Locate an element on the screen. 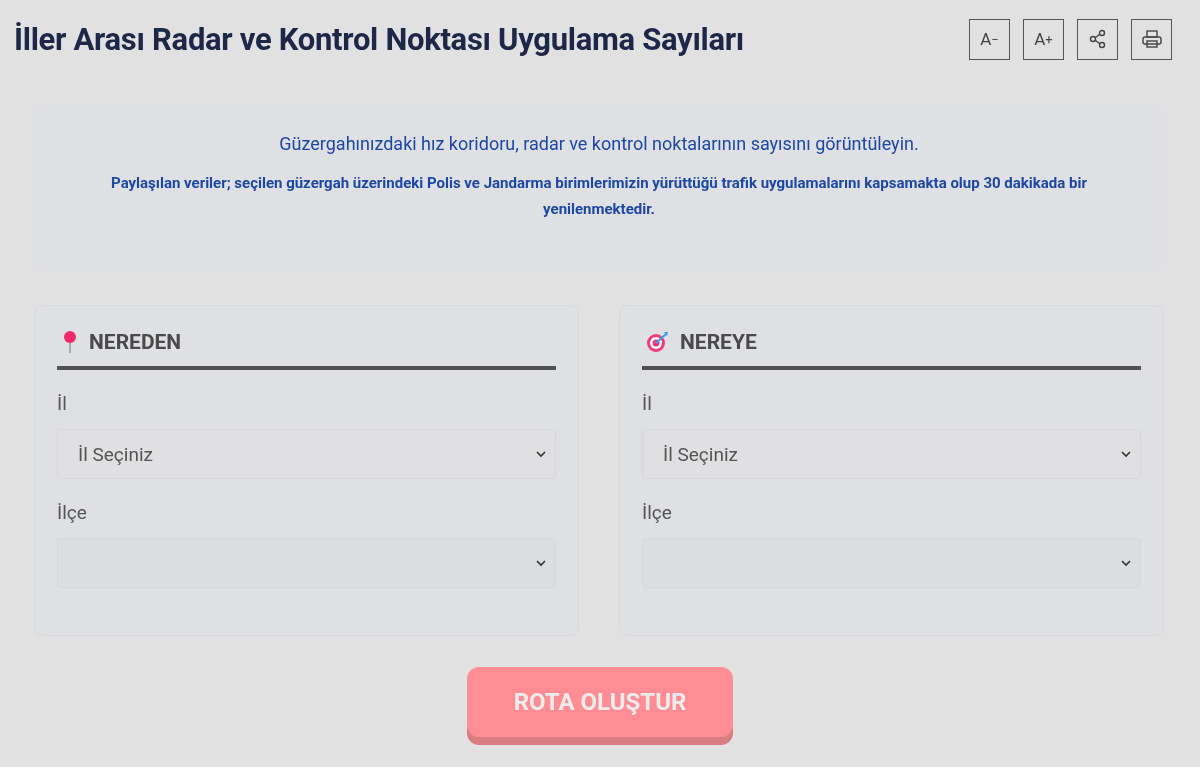  printer-icon is located at coordinates (1151, 39).